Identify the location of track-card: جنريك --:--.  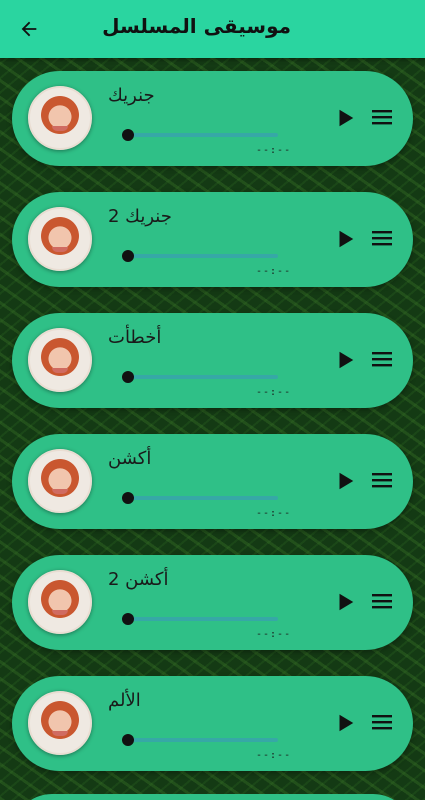
(212, 118).